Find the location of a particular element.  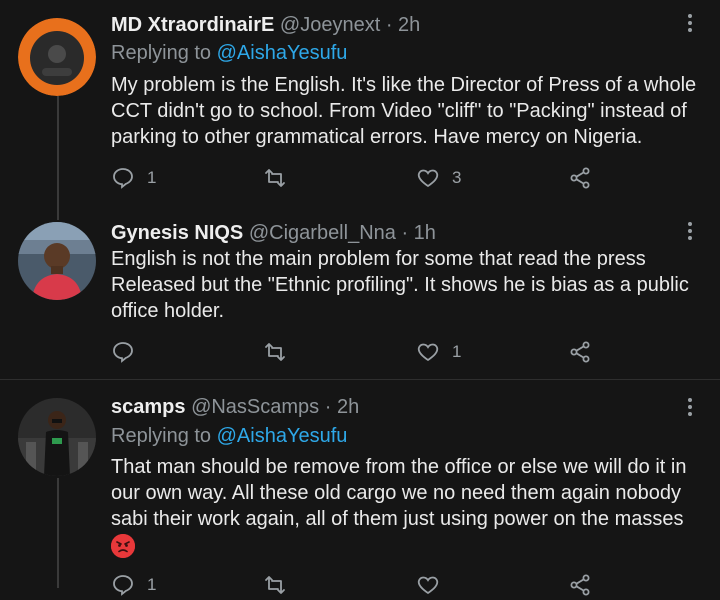

user-handle: @NasScamps is located at coordinates (255, 407).